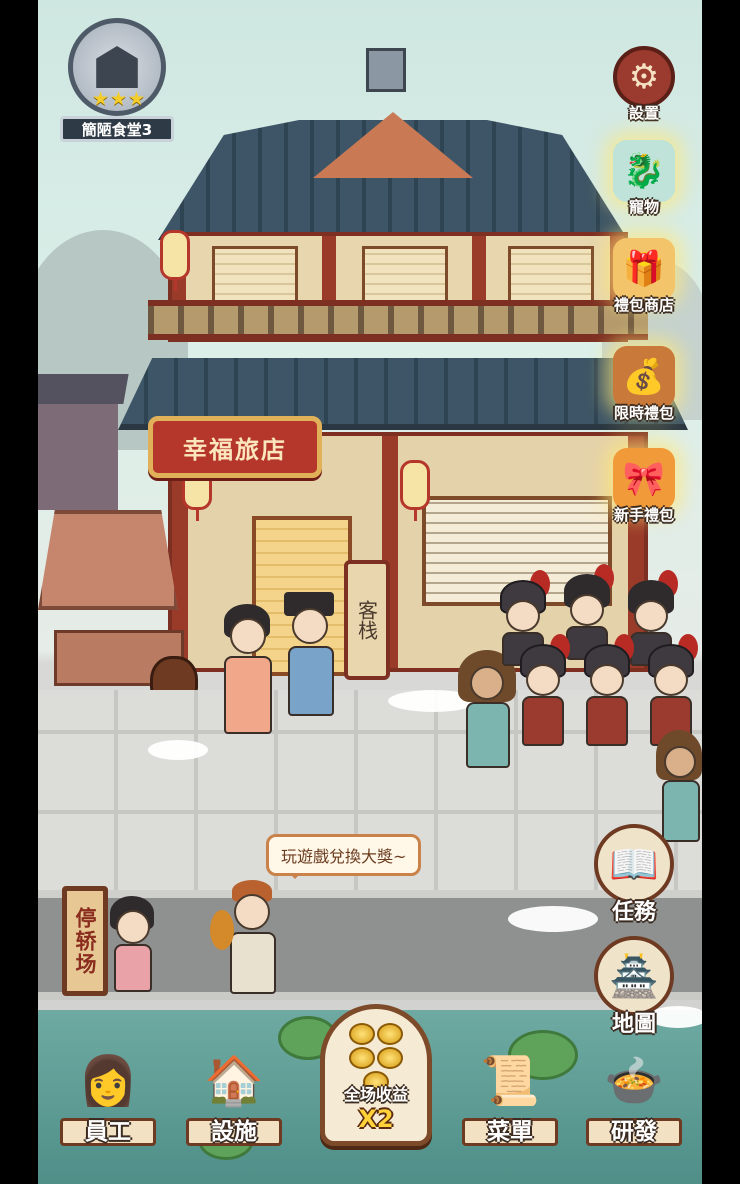  Describe the element at coordinates (398, 320) in the screenshot. I see `balcony-railing` at that location.